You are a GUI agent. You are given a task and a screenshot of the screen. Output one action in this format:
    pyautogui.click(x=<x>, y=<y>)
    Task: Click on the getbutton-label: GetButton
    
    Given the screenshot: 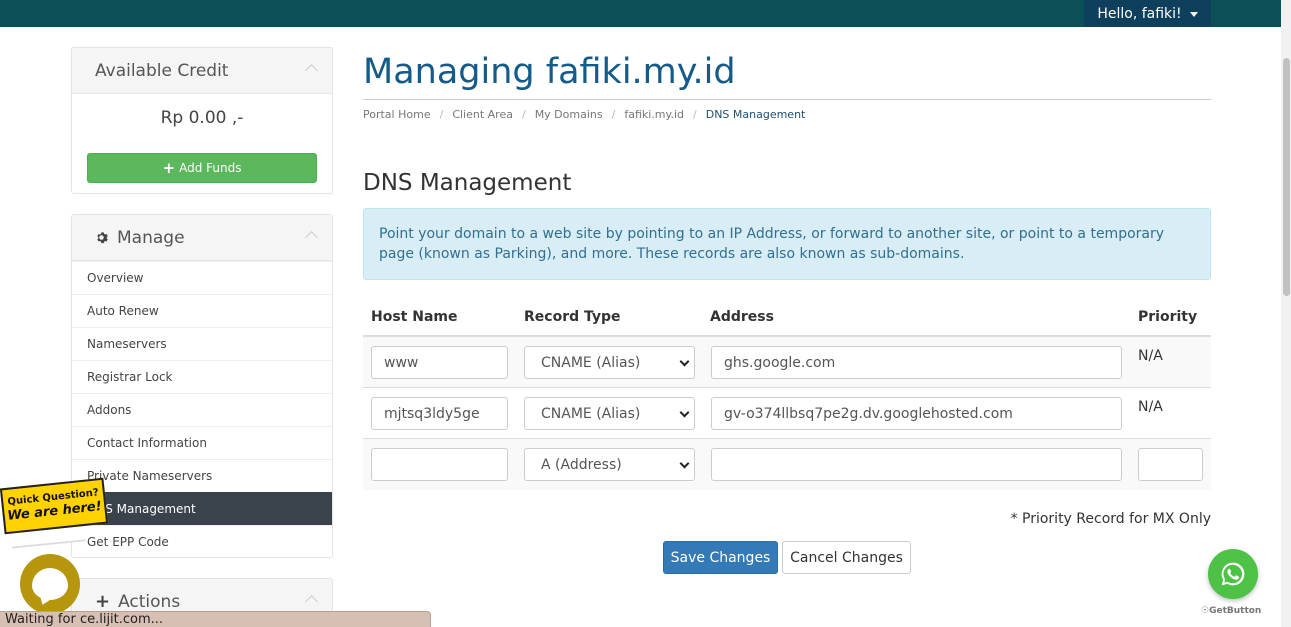 What is the action you would take?
    pyautogui.click(x=1235, y=611)
    